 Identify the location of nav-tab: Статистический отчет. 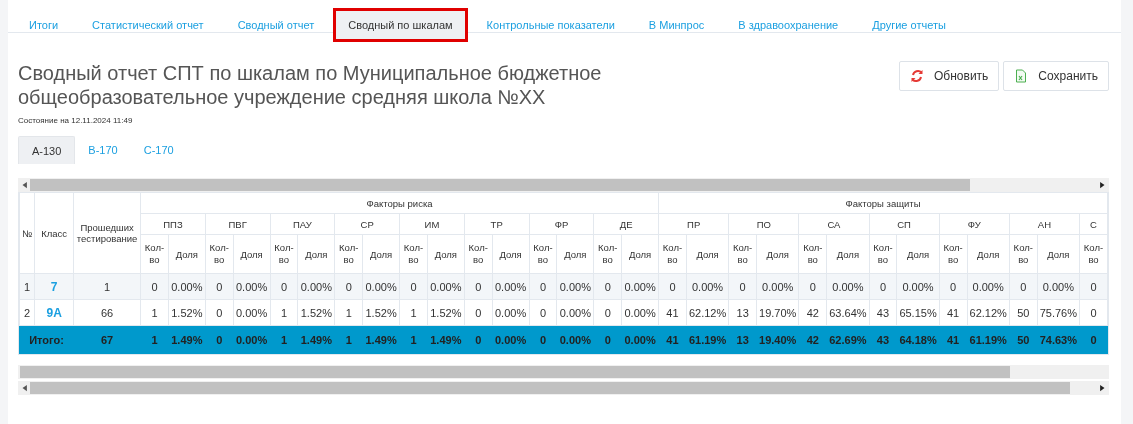
(148, 25).